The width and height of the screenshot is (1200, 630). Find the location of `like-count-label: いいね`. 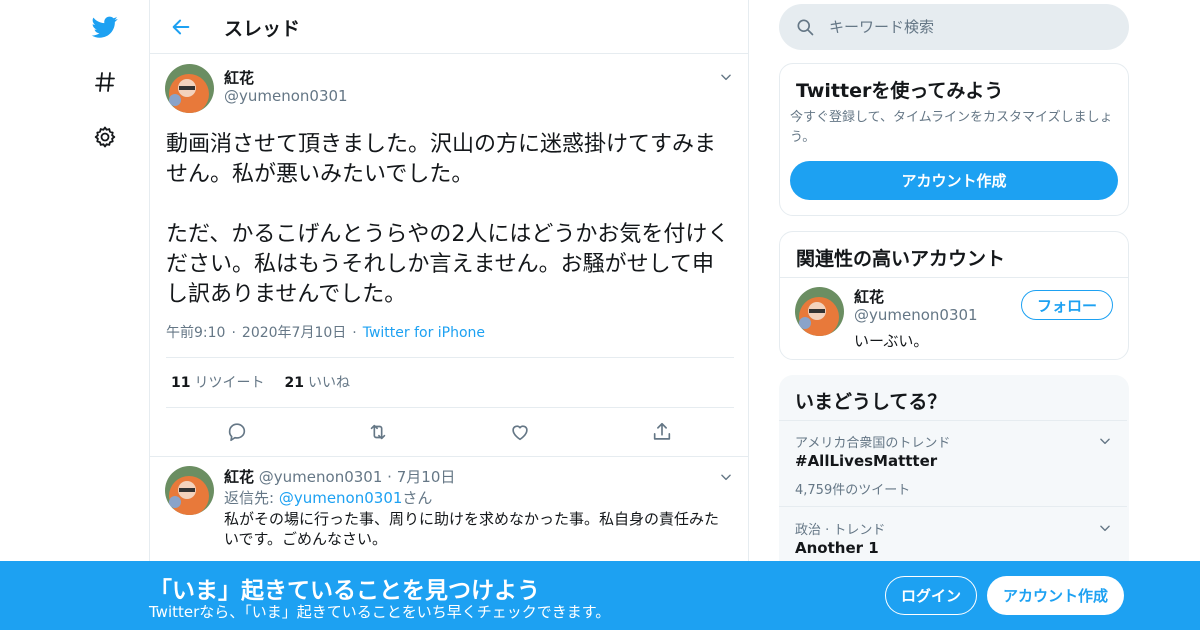

like-count-label: いいね is located at coordinates (328, 383).